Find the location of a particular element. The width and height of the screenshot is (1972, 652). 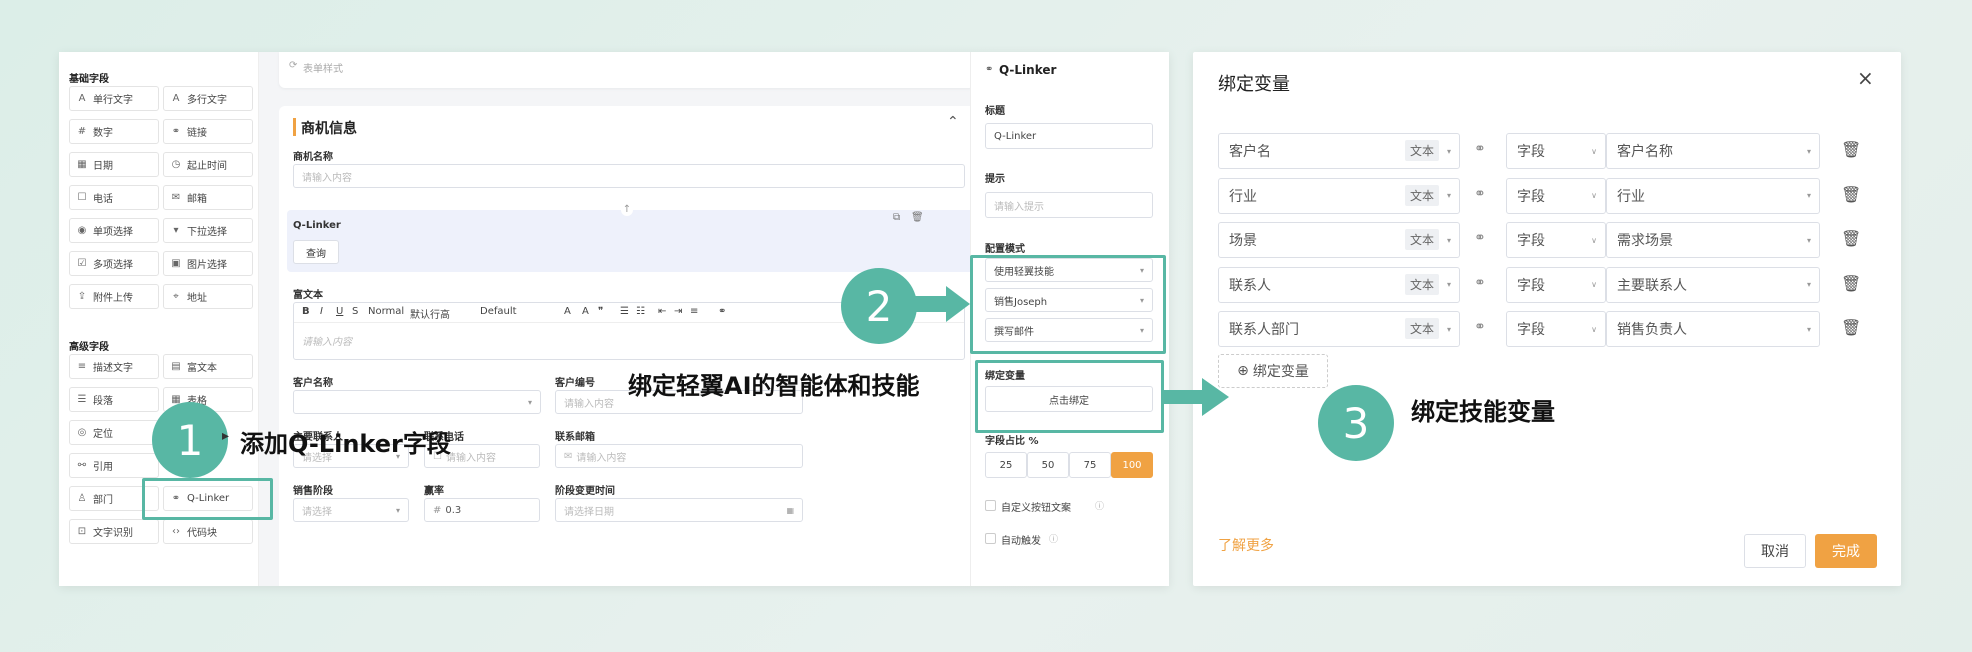

ratio-option: 25 is located at coordinates (1006, 465).